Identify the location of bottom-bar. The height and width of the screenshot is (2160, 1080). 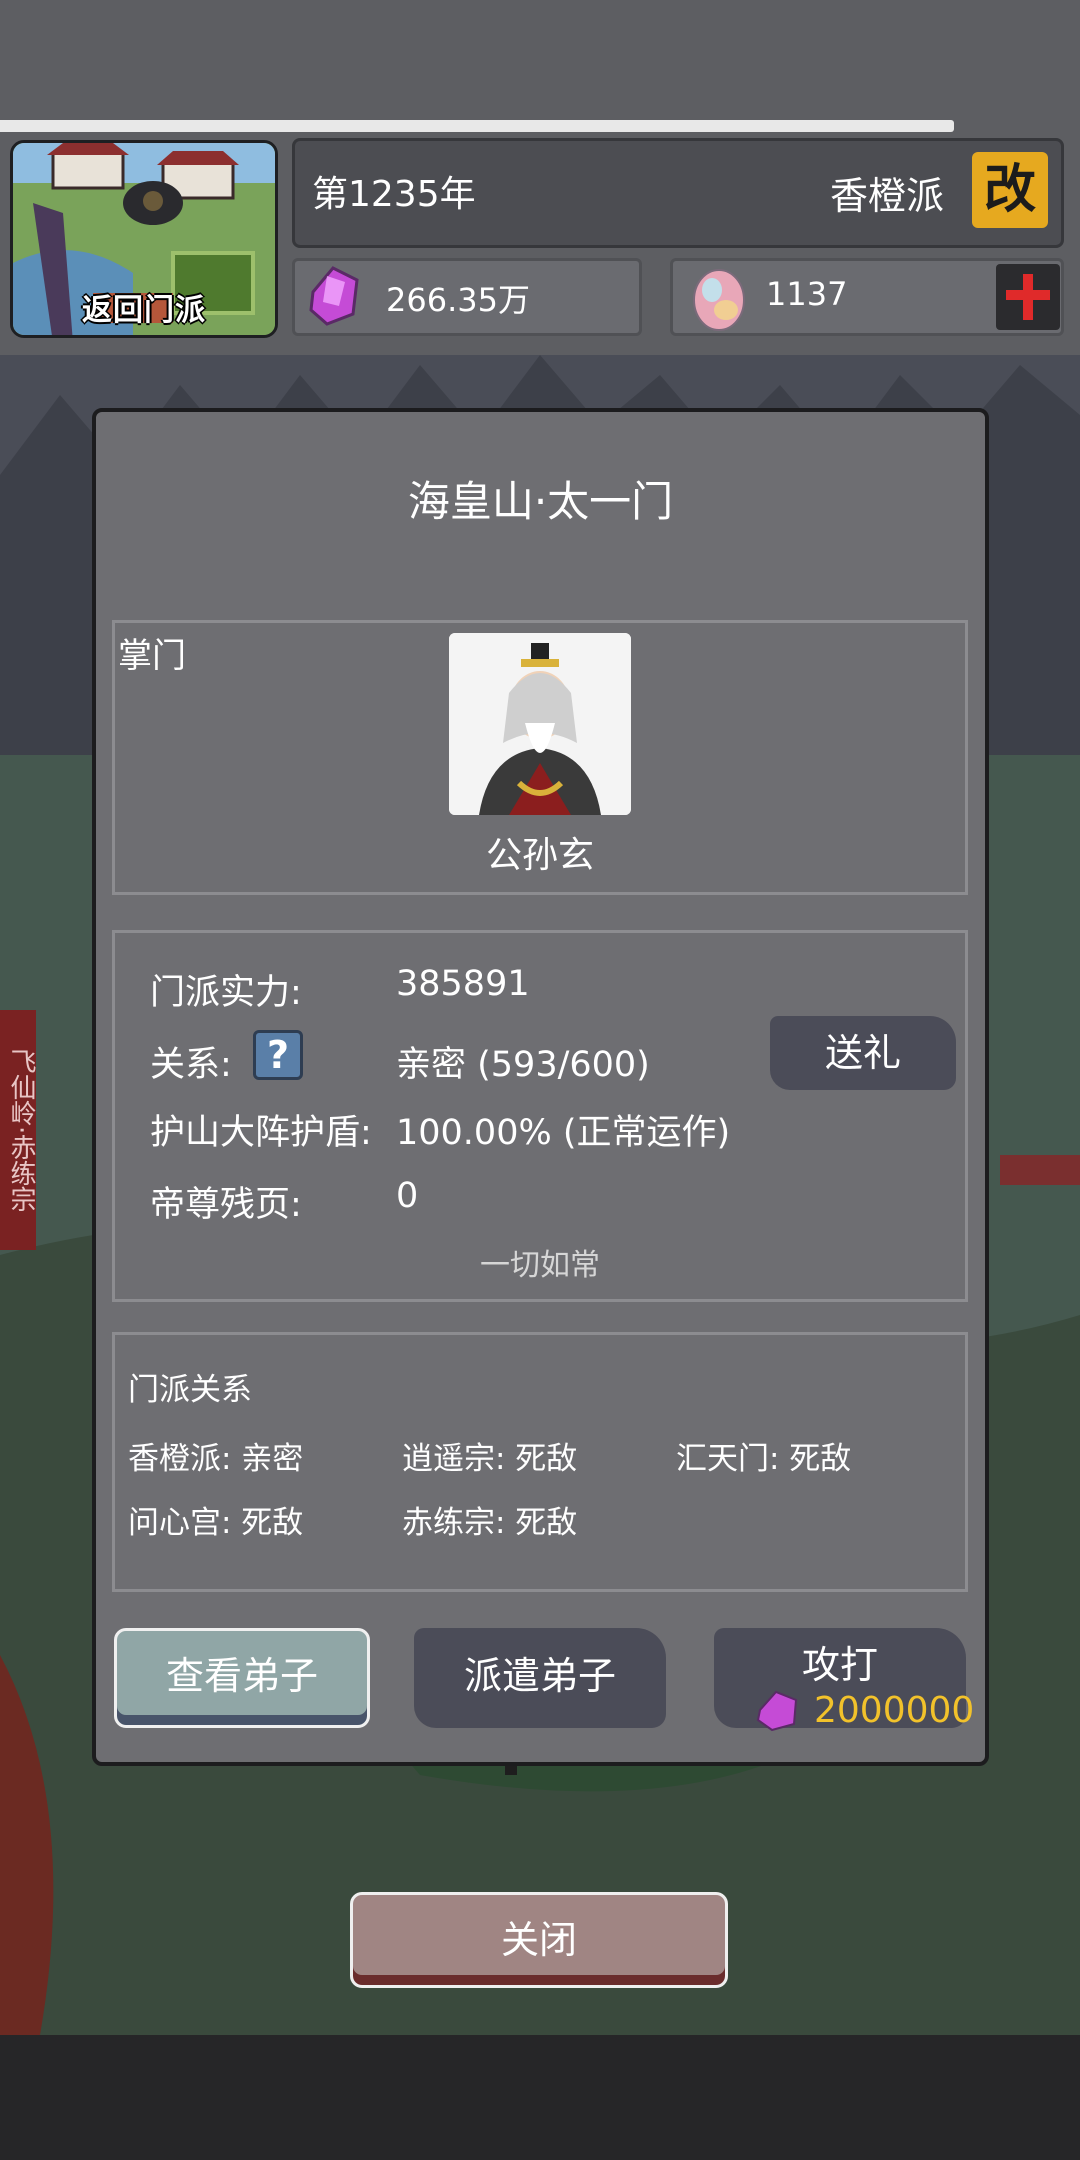
(540, 2097).